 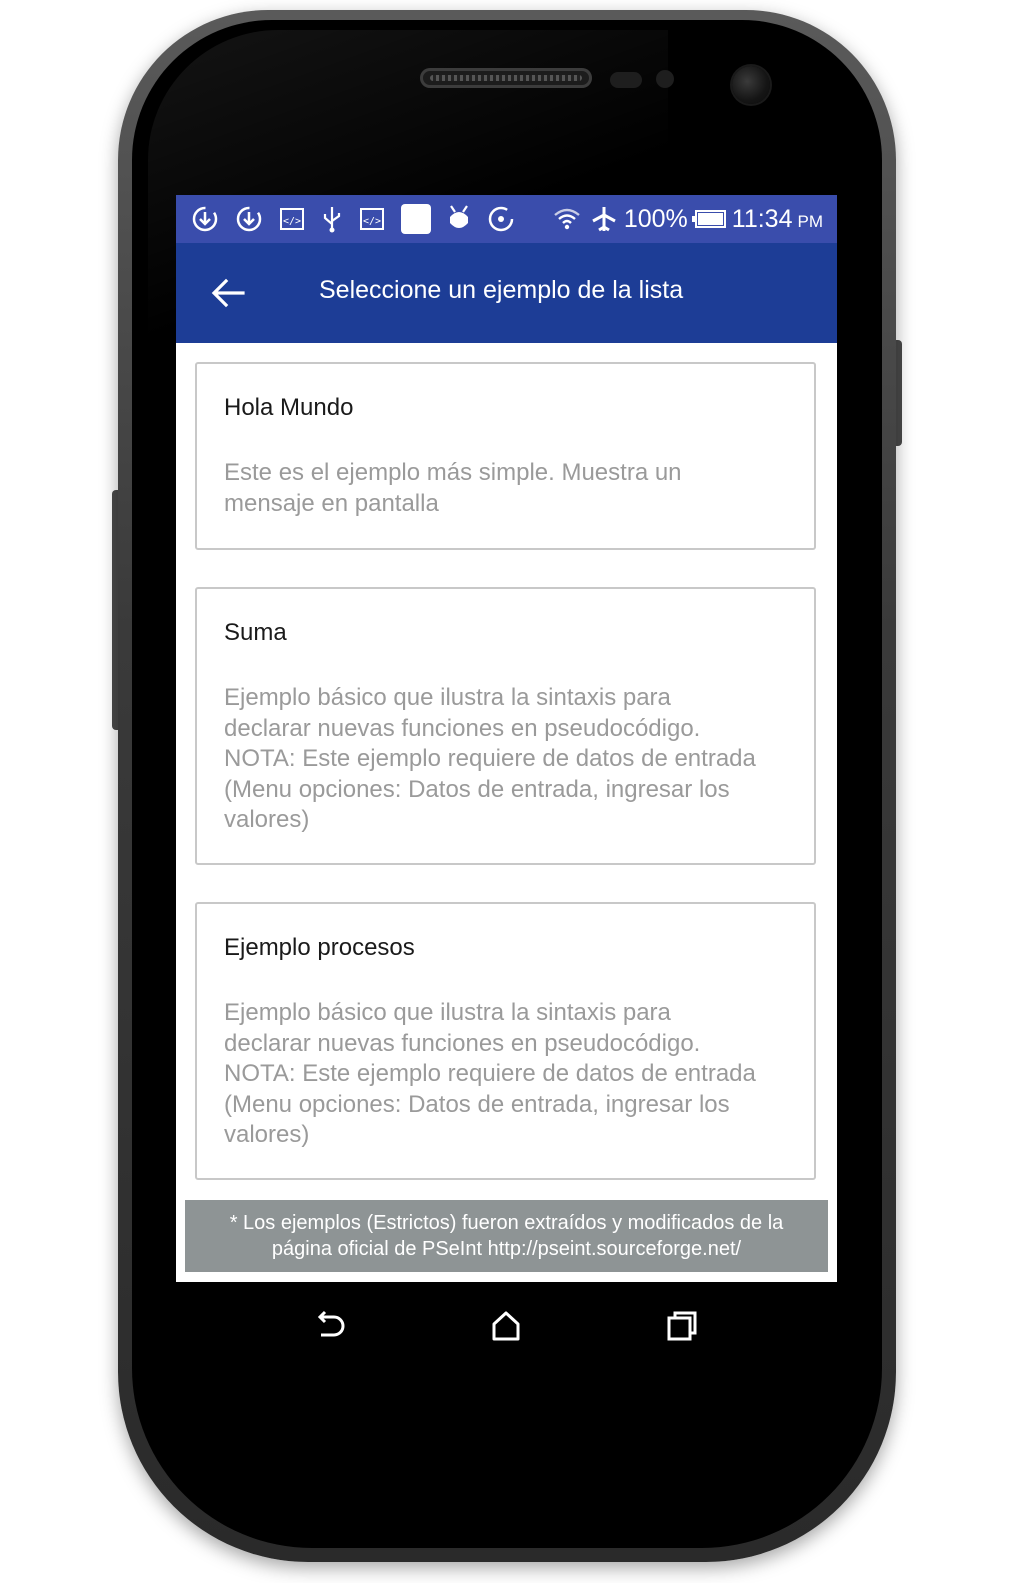 I want to click on nav-recents-button, so click(x=682, y=1326).